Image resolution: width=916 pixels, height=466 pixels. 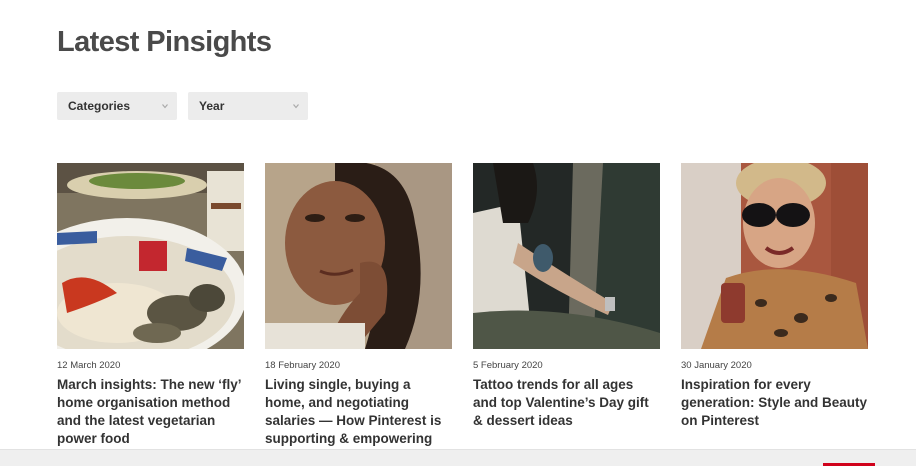 What do you see at coordinates (212, 106) in the screenshot?
I see `year-dropdown-label: Year` at bounding box center [212, 106].